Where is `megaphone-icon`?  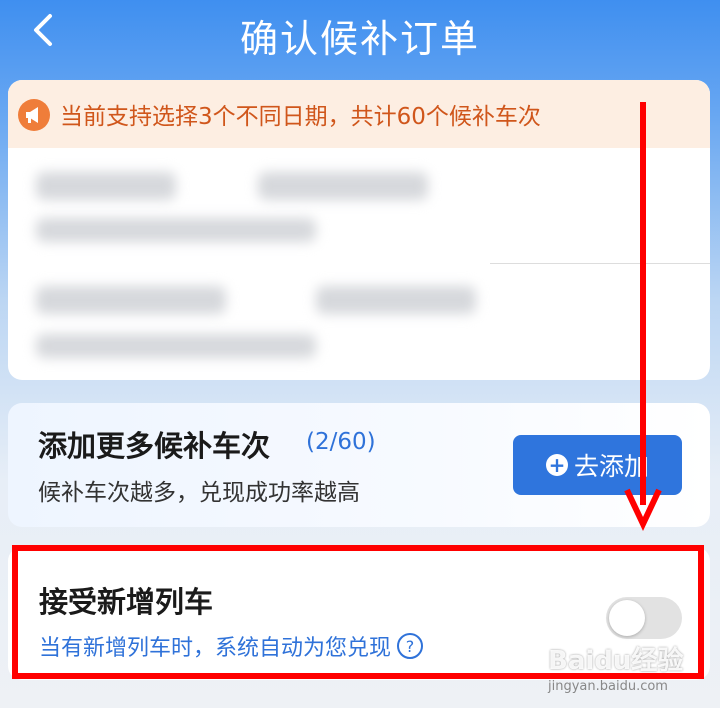 megaphone-icon is located at coordinates (34, 115).